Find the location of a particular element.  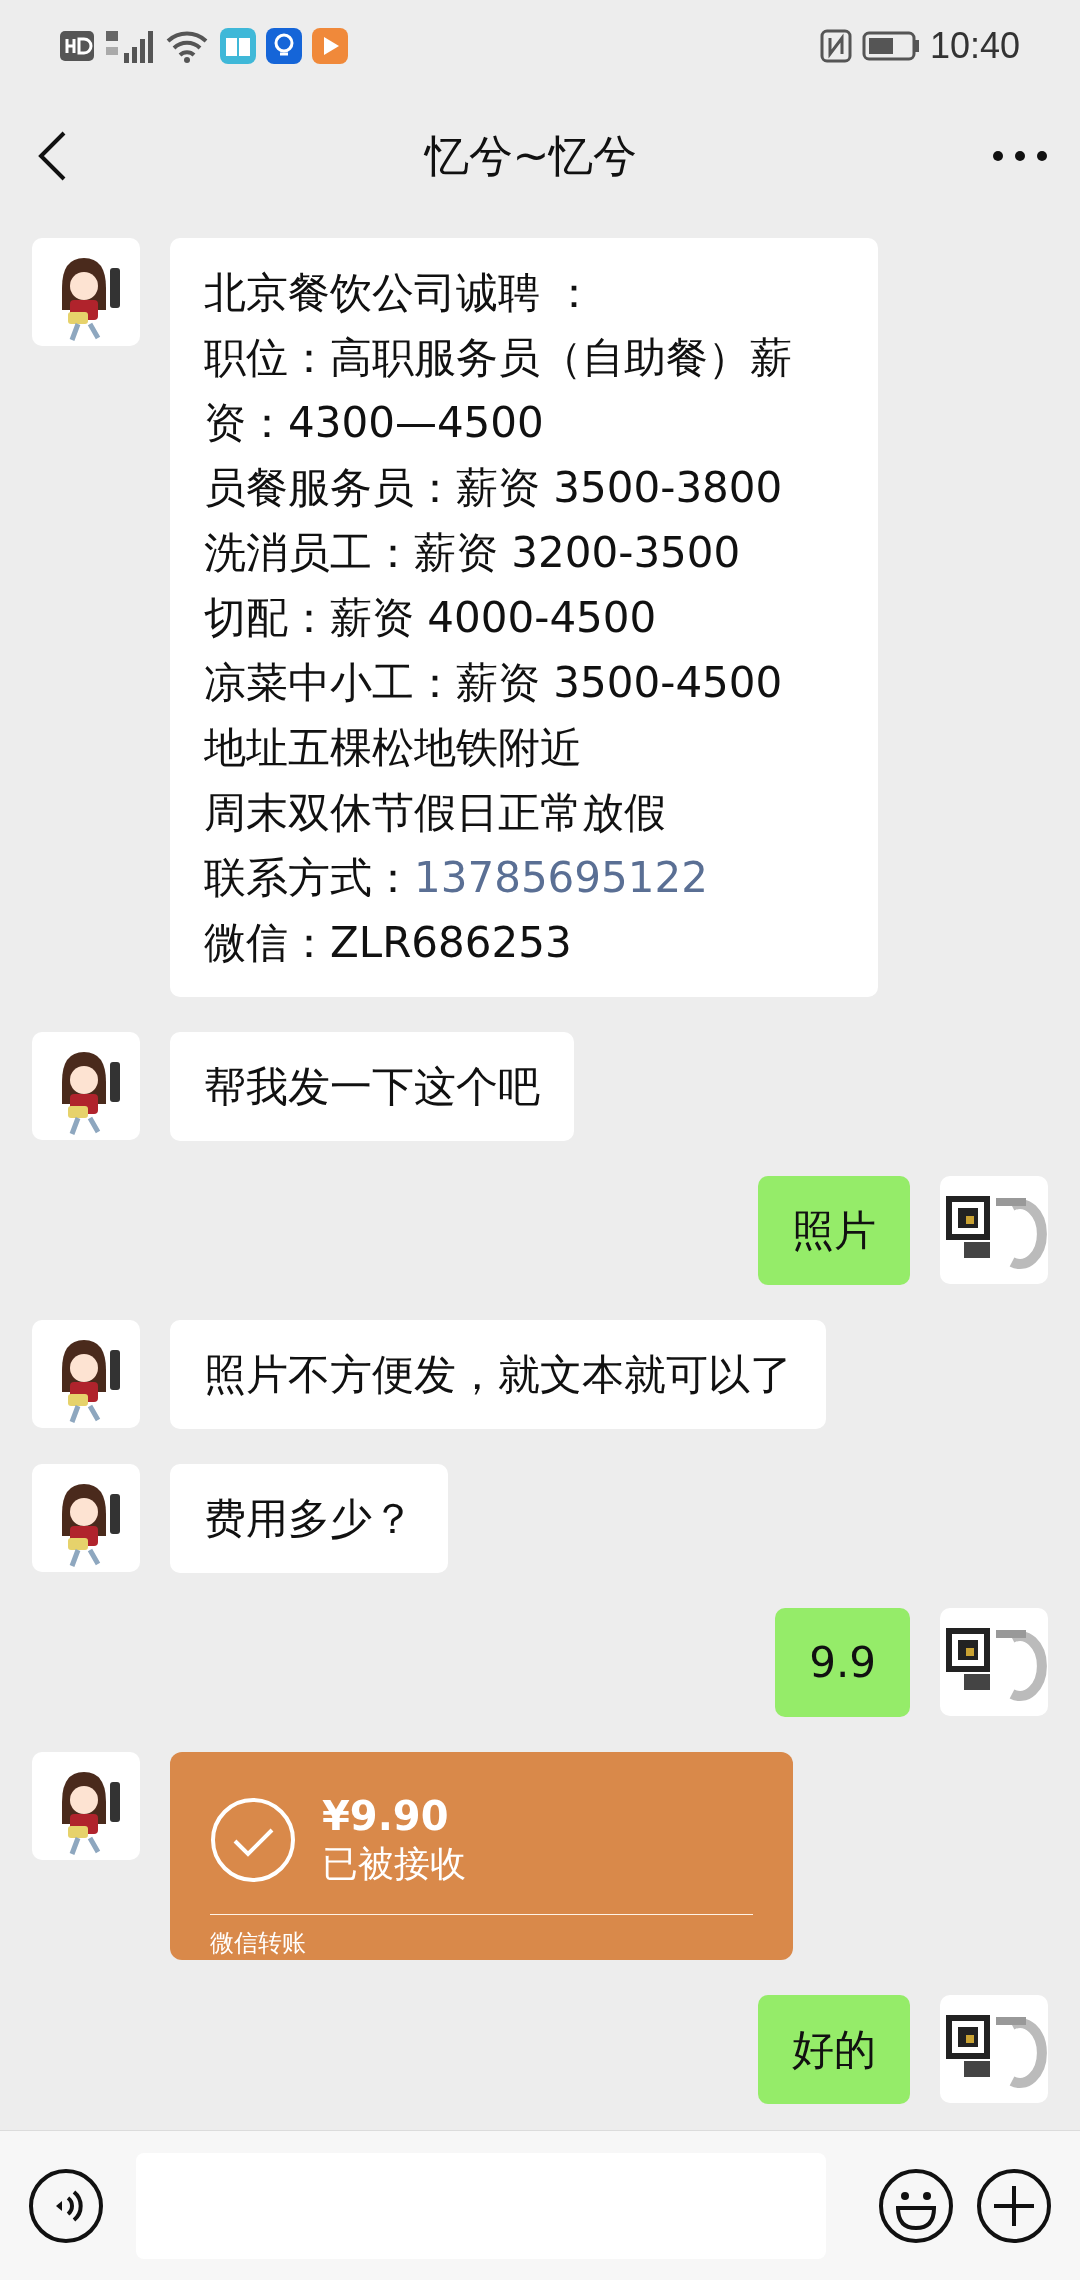

message-bubble: 9.9 is located at coordinates (842, 1662).